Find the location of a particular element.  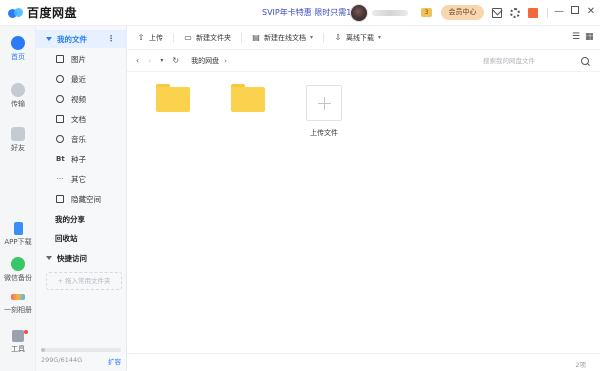

sidebar-item-videos: 视频 is located at coordinates (81, 99).